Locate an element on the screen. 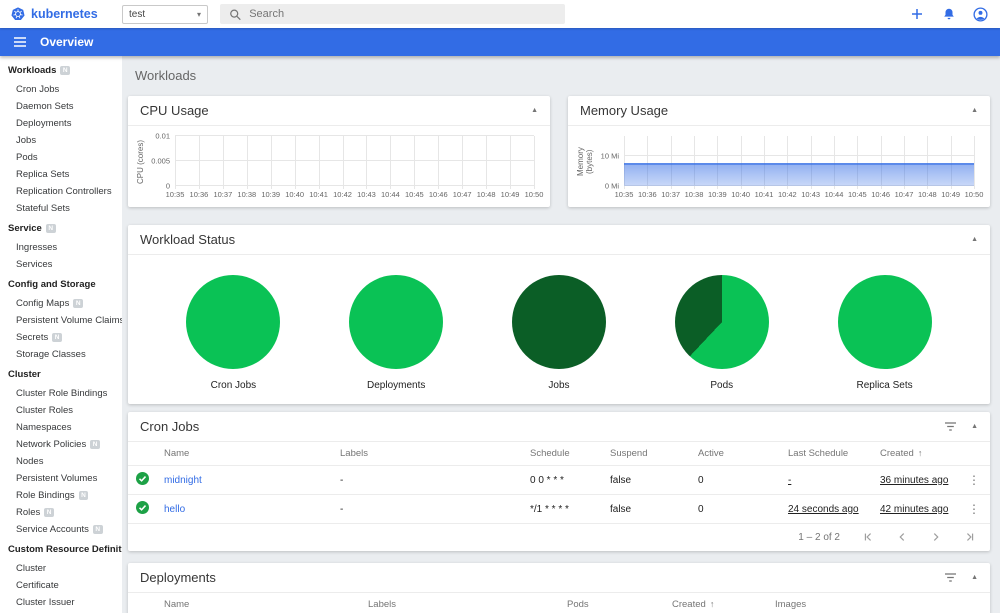 The height and width of the screenshot is (613, 1000). kubernetes-wheel-icon is located at coordinates (18, 13).